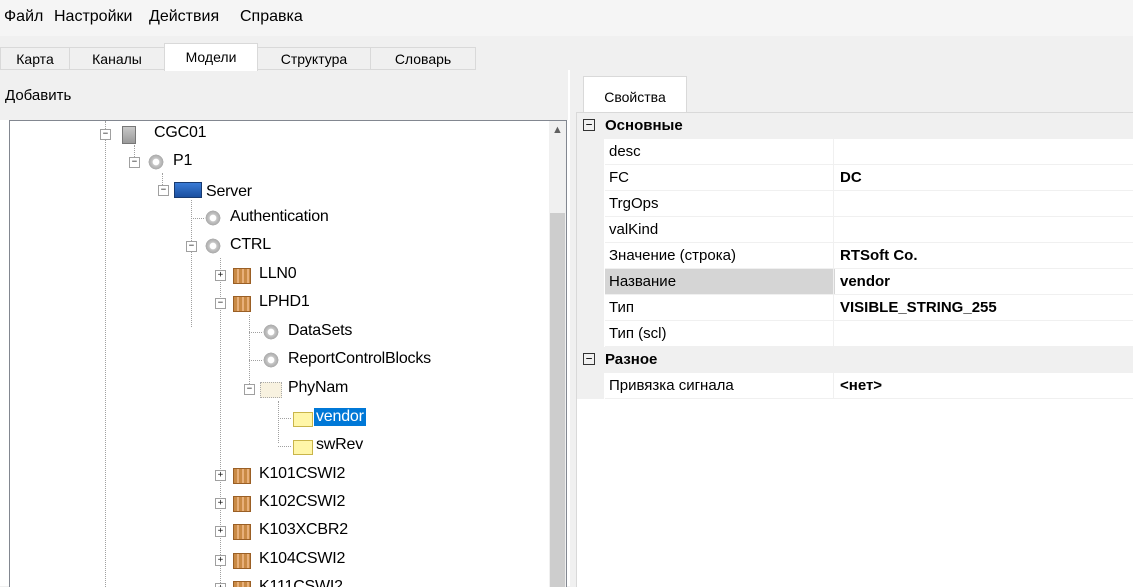 The height and width of the screenshot is (587, 1133). What do you see at coordinates (720, 386) in the screenshot?
I see `property-name: Привязка сигнала` at bounding box center [720, 386].